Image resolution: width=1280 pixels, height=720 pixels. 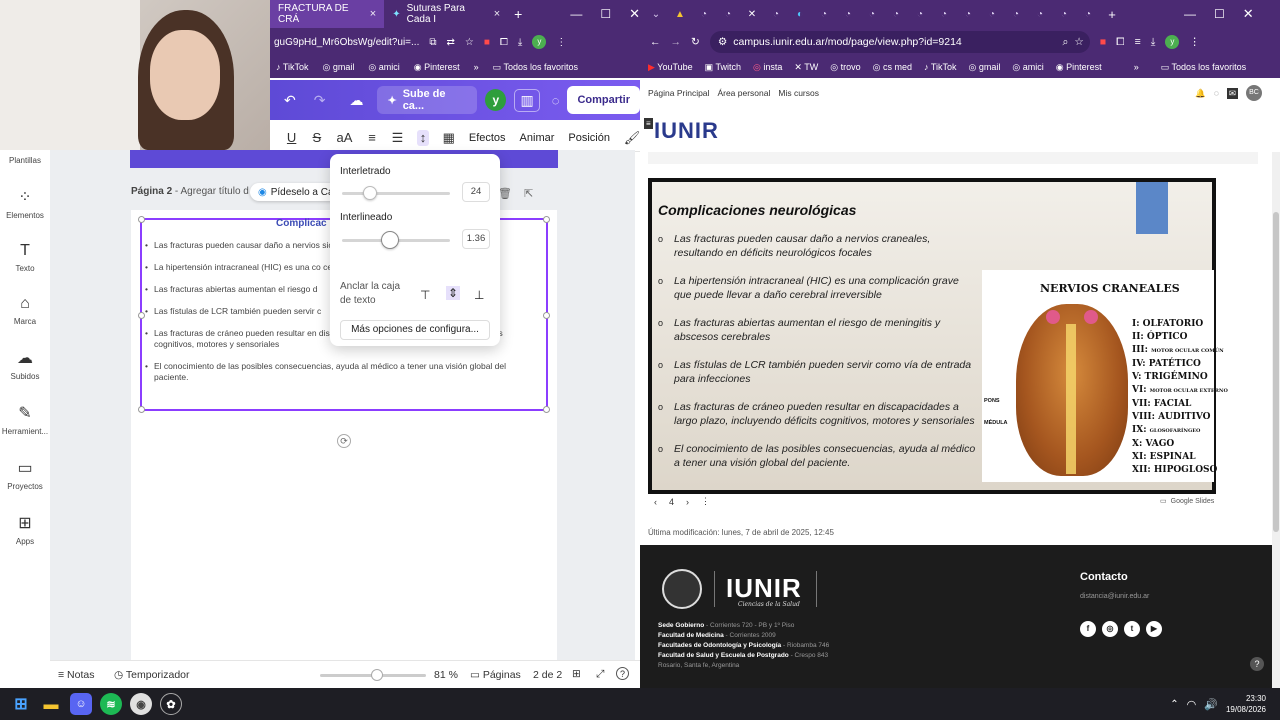 I want to click on bookmark-tw: ✕ TW, so click(x=806, y=67).